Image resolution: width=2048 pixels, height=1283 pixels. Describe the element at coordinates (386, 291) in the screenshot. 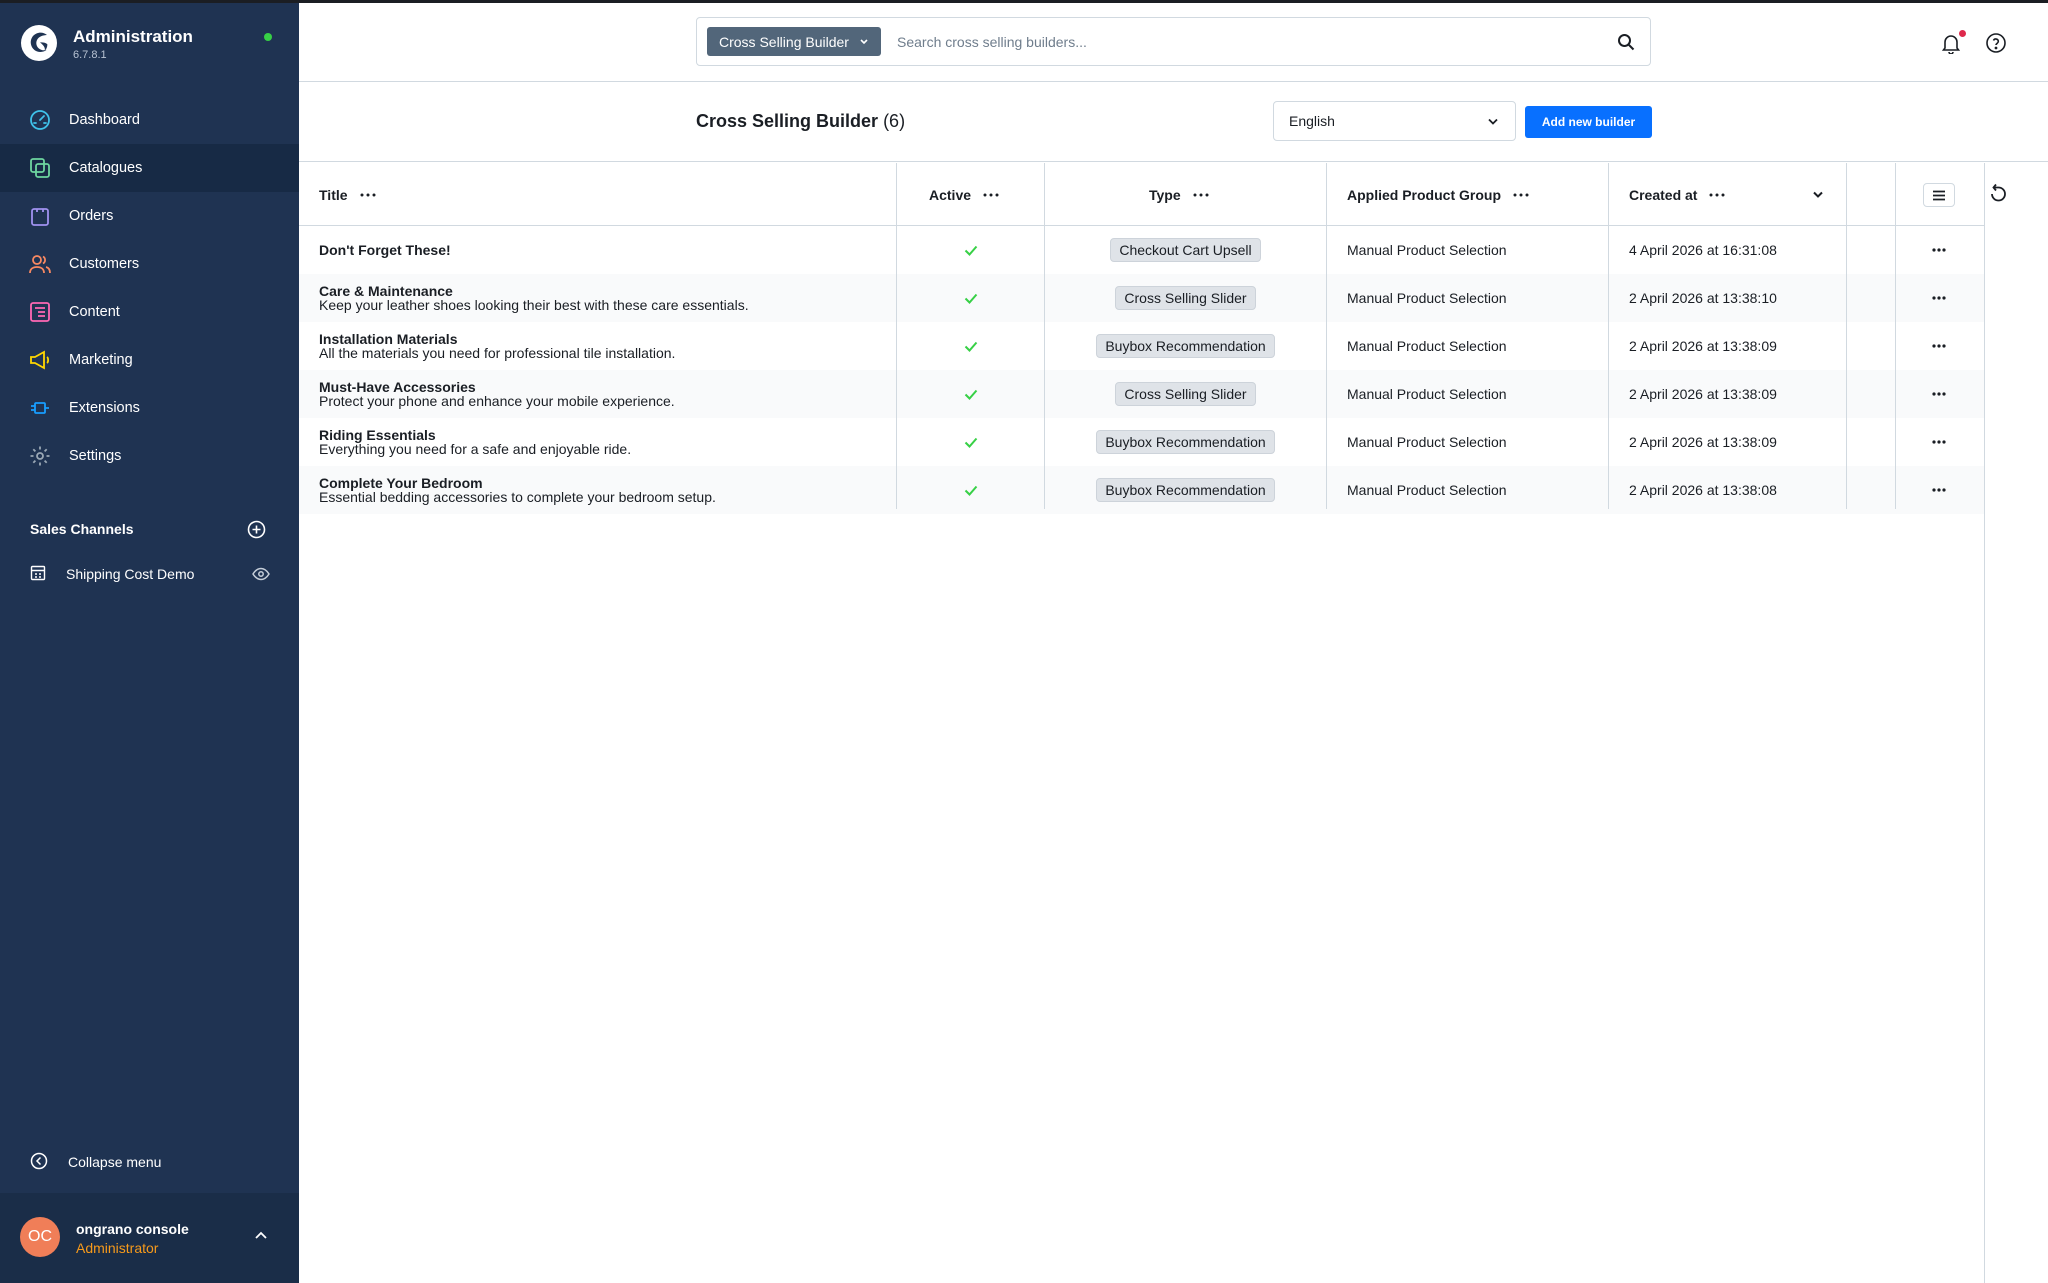

I see `builder-title: Care & Maintenance` at that location.